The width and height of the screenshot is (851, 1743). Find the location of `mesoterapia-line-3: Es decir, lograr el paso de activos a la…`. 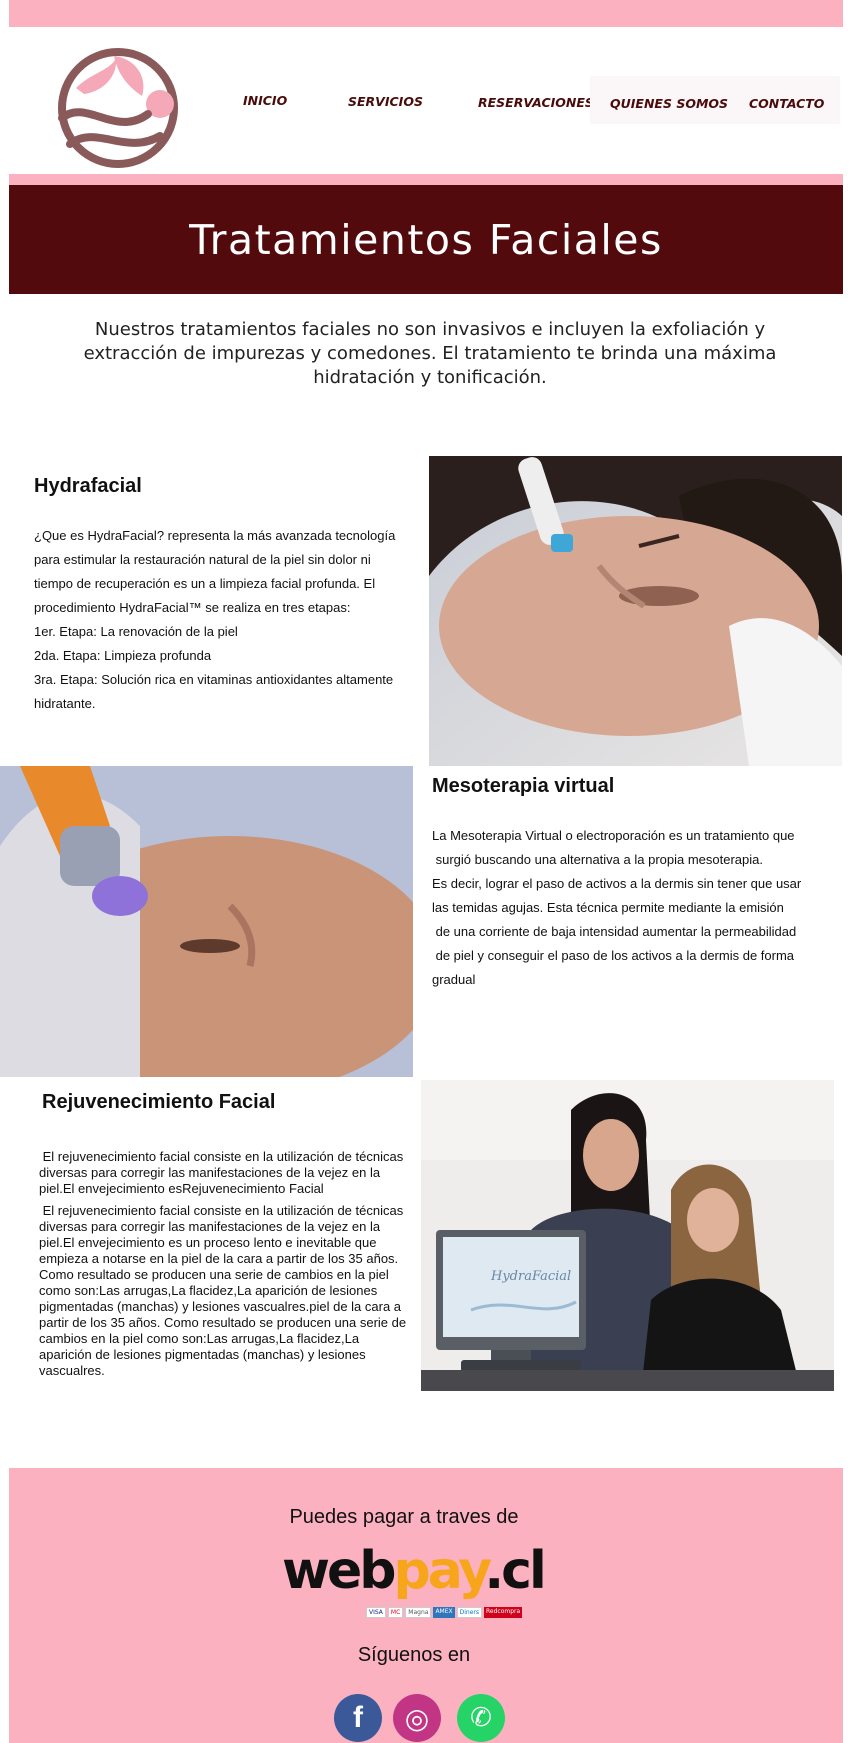

mesoterapia-line-3: Es decir, lograr el paso de activos a la… is located at coordinates (617, 883).